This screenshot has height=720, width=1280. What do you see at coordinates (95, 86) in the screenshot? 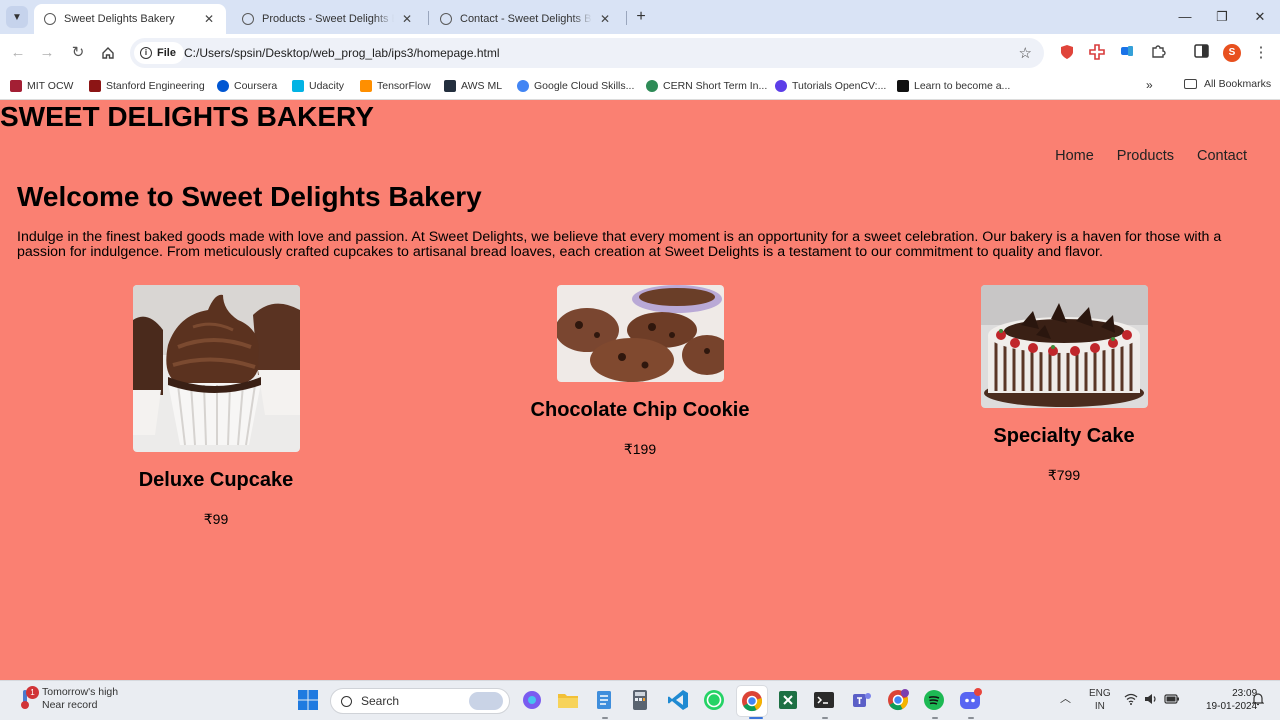
I see `stanford-icon` at bounding box center [95, 86].